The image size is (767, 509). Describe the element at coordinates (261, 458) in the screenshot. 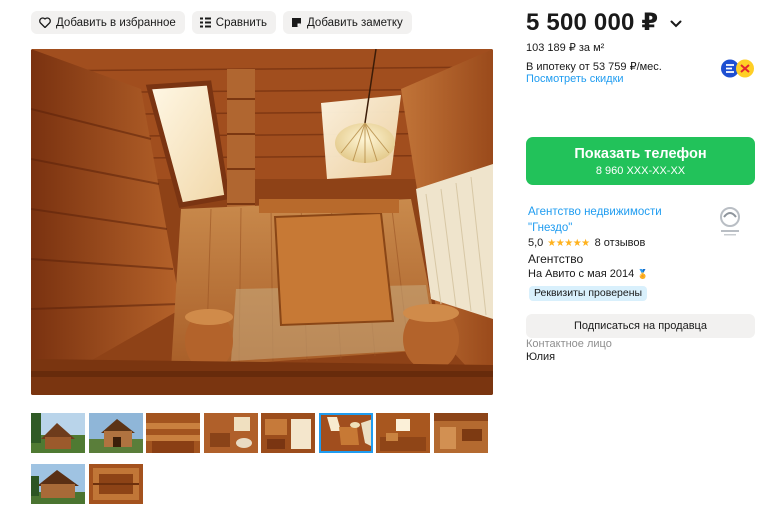

I see `thumbnail-strip` at that location.